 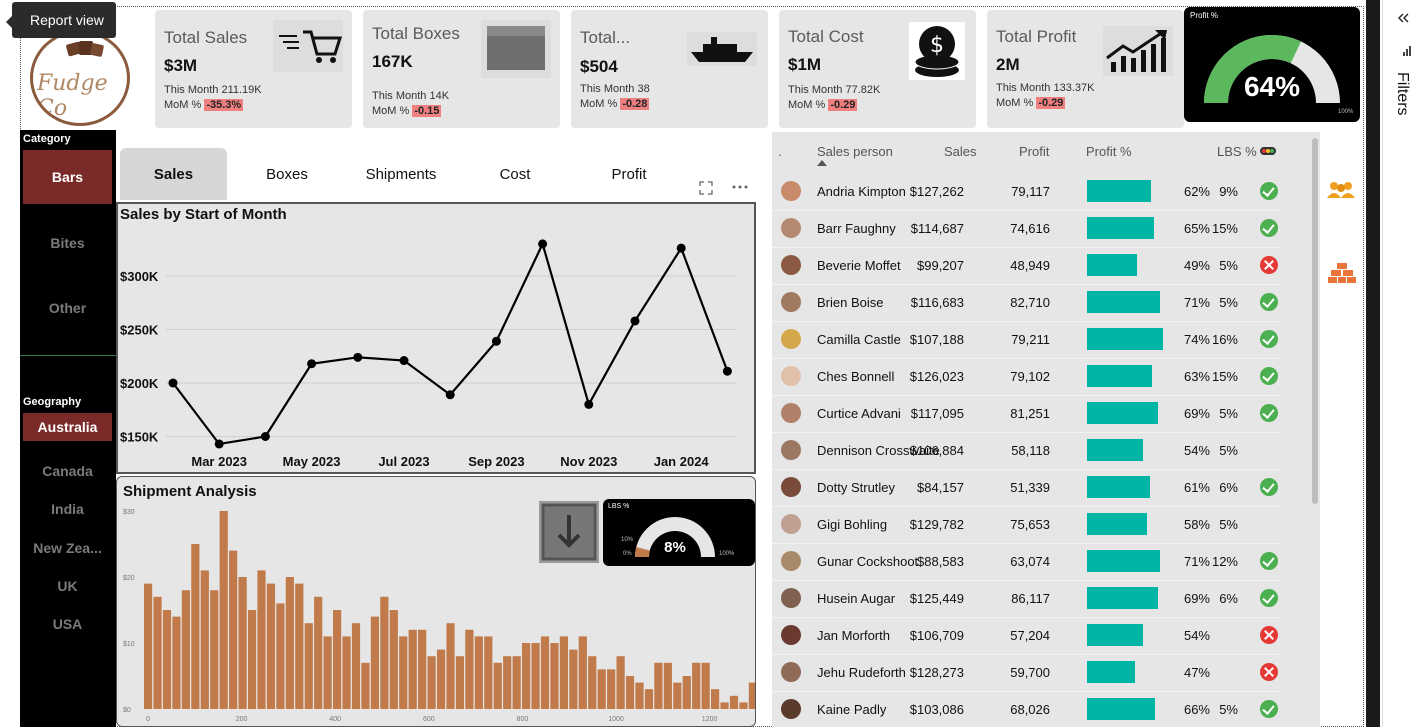 I want to click on filter-icon, so click(x=1407, y=51).